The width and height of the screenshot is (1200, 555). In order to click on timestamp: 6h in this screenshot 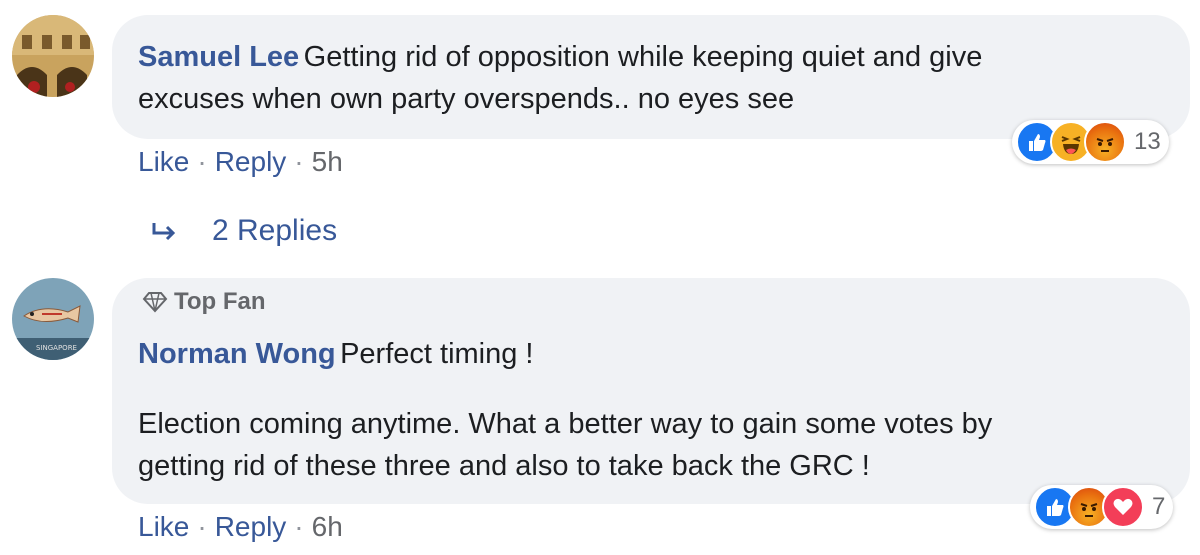, I will do `click(327, 526)`.